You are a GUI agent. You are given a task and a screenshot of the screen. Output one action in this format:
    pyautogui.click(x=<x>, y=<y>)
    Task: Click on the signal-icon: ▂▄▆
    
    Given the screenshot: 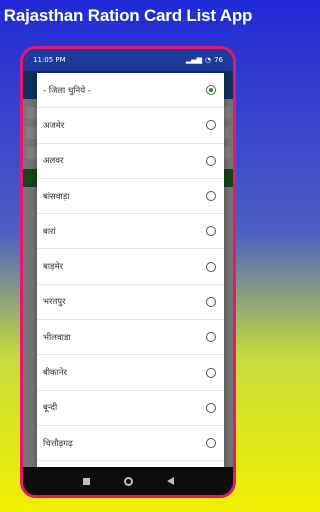 What is the action you would take?
    pyautogui.click(x=193, y=60)
    